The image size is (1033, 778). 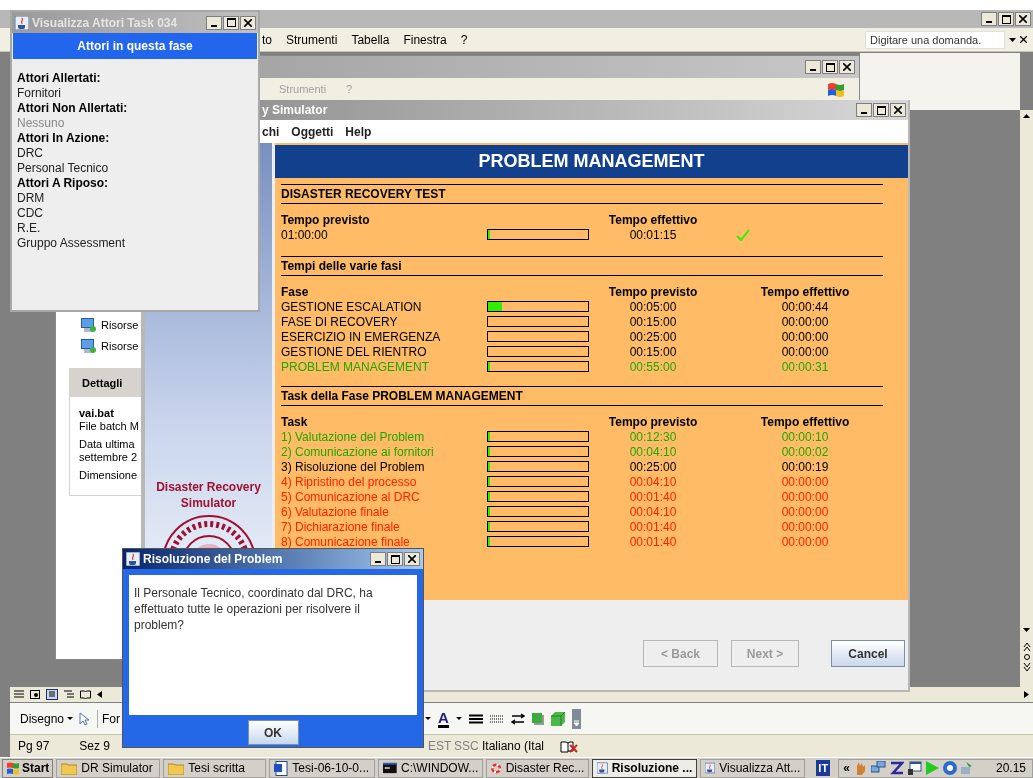 I want to click on computer-icon, so click(x=88, y=325).